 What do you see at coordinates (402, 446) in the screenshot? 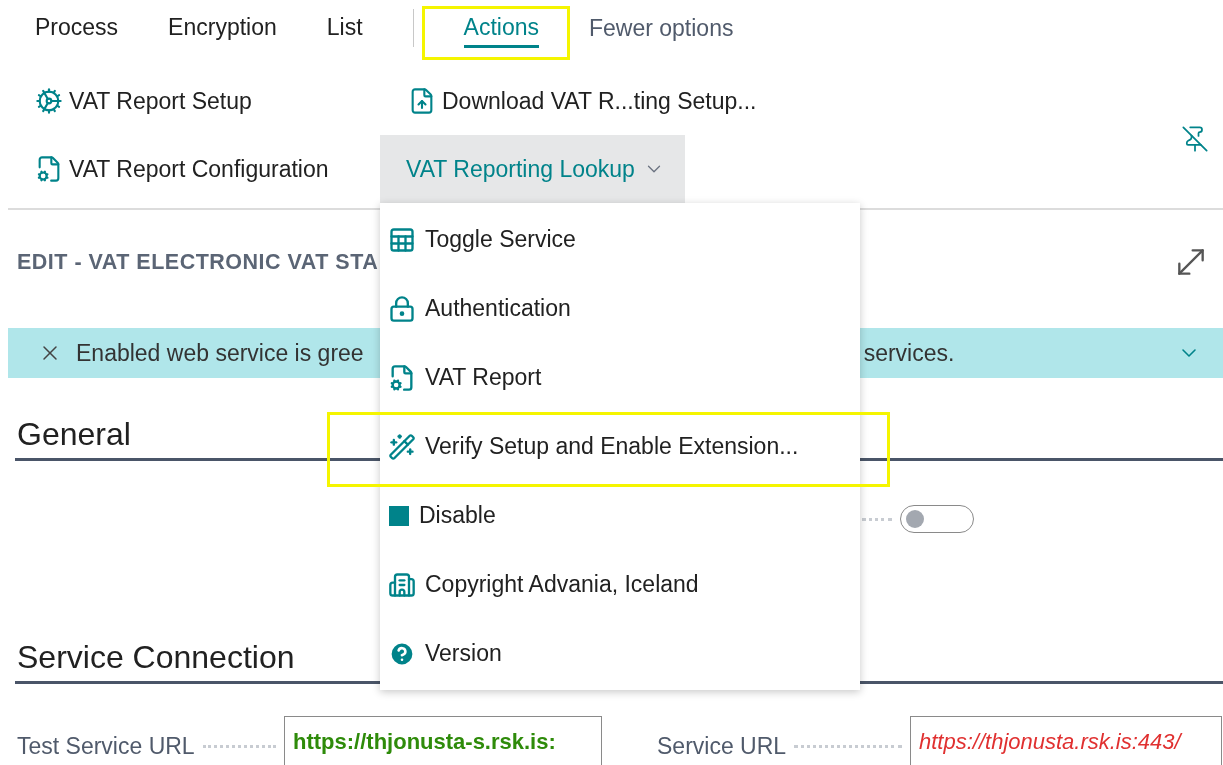
I see `wand-icon` at bounding box center [402, 446].